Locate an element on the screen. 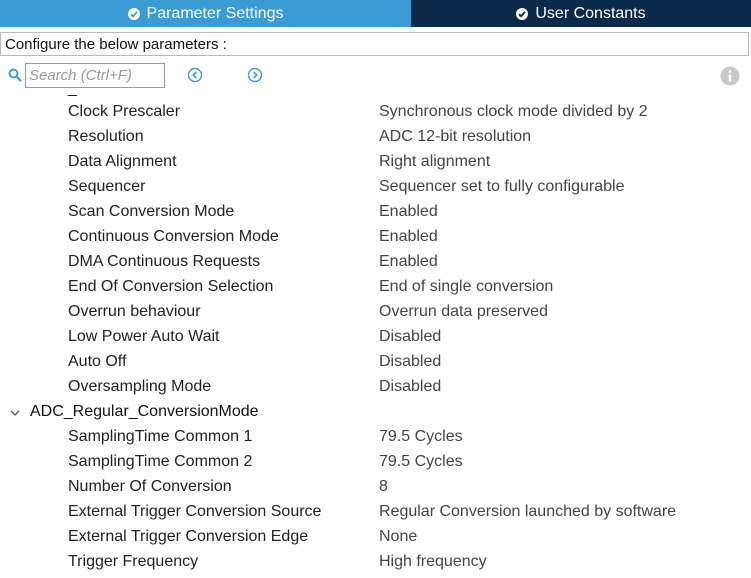 The image size is (751, 578). param-name: Sequencer is located at coordinates (107, 186).